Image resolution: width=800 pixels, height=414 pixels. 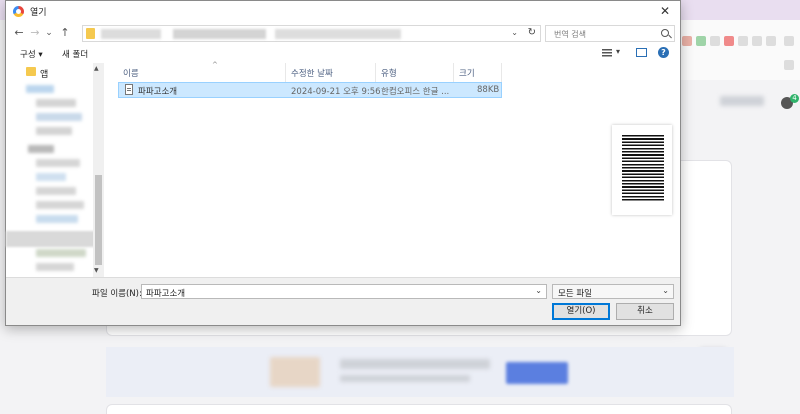 I want to click on open-button: 열기(O), so click(x=581, y=311).